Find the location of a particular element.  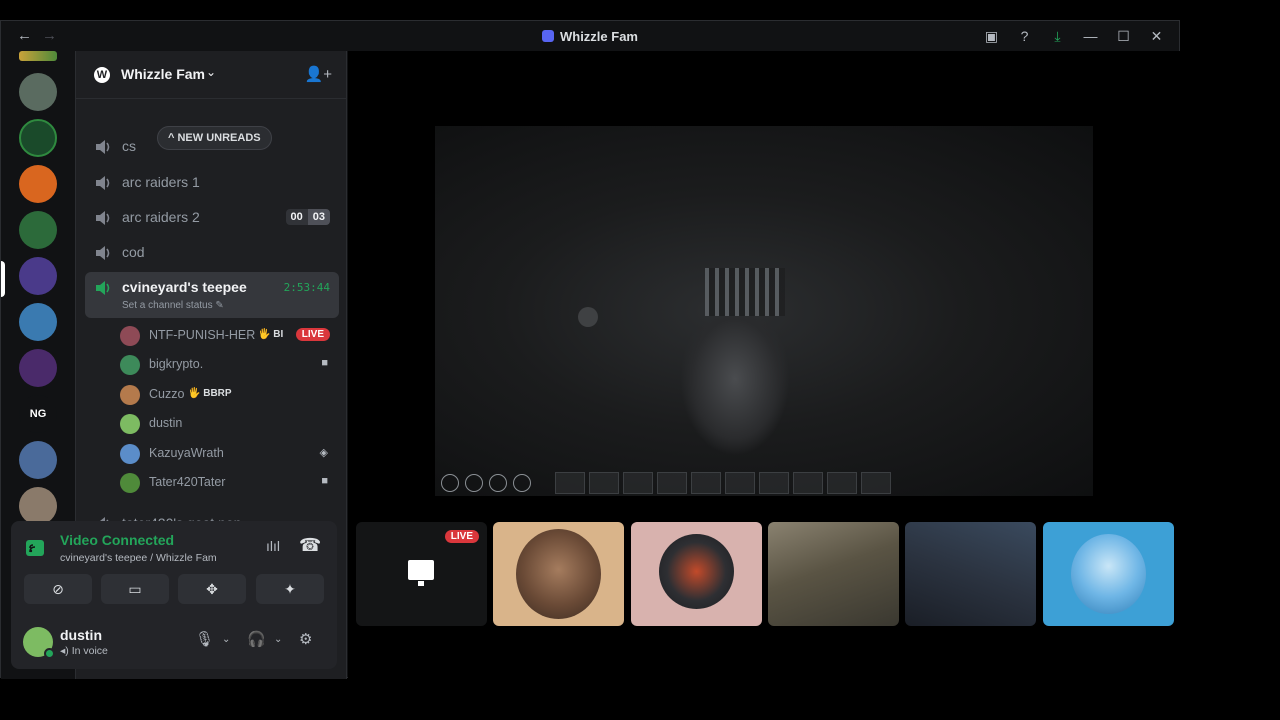

activities-button: ✥ is located at coordinates (212, 589).